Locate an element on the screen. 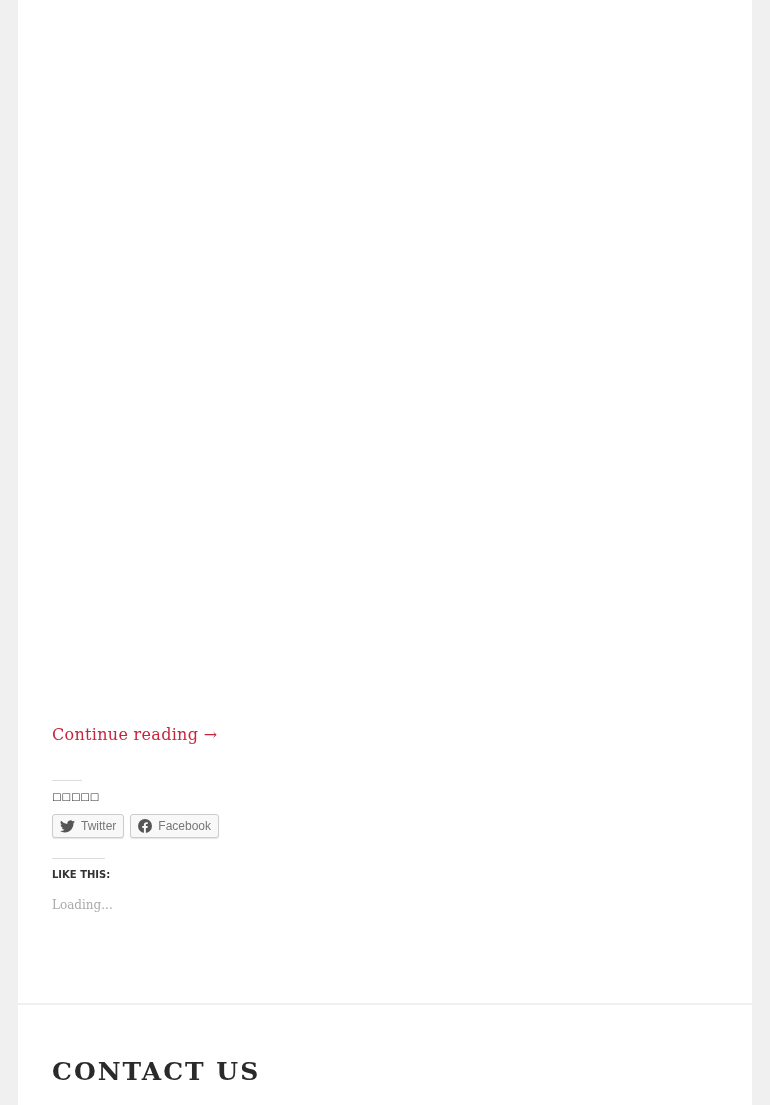 The width and height of the screenshot is (770, 1105). share-heading: □□□□□ is located at coordinates (76, 796).